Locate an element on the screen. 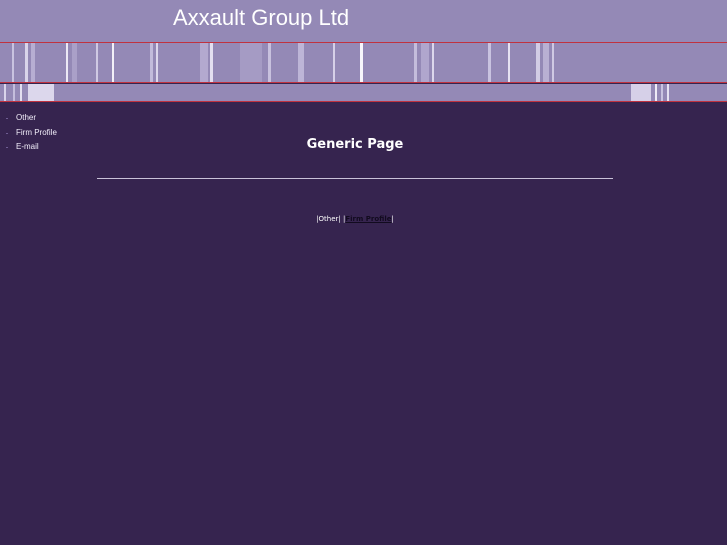 This screenshot has width=727, height=545. header-strip is located at coordinates (363, 92).